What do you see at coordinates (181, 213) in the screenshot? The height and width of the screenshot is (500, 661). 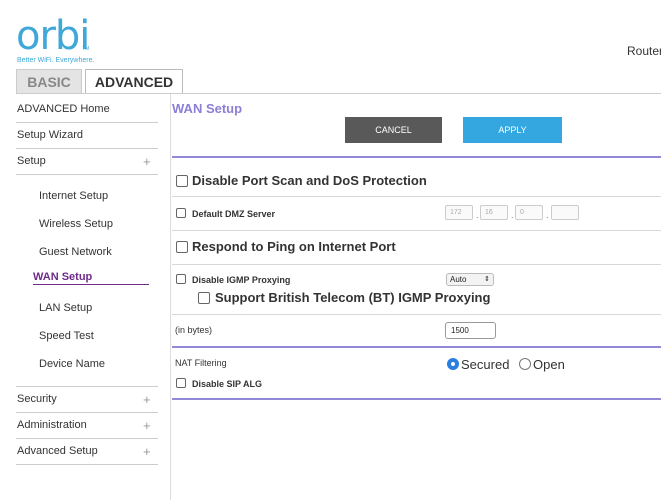 I see `dmz-checkbox` at bounding box center [181, 213].